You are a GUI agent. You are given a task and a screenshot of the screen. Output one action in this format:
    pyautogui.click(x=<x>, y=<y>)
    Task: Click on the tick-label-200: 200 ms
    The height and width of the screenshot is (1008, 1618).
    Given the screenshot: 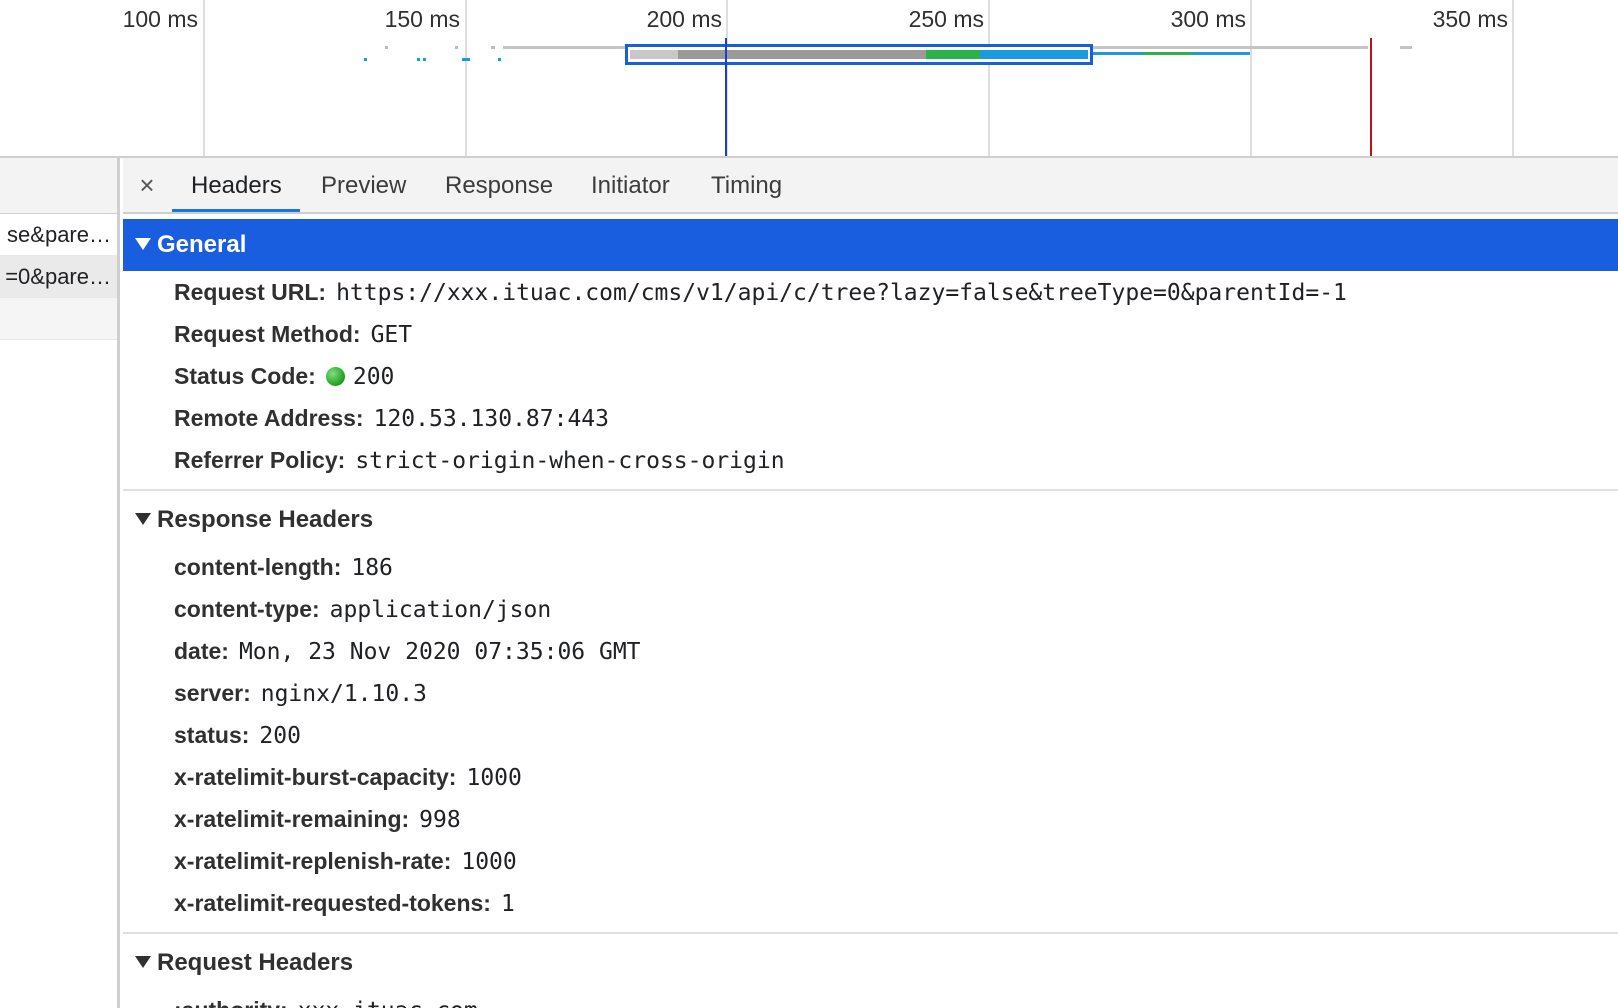 What is the action you would take?
    pyautogui.click(x=684, y=19)
    